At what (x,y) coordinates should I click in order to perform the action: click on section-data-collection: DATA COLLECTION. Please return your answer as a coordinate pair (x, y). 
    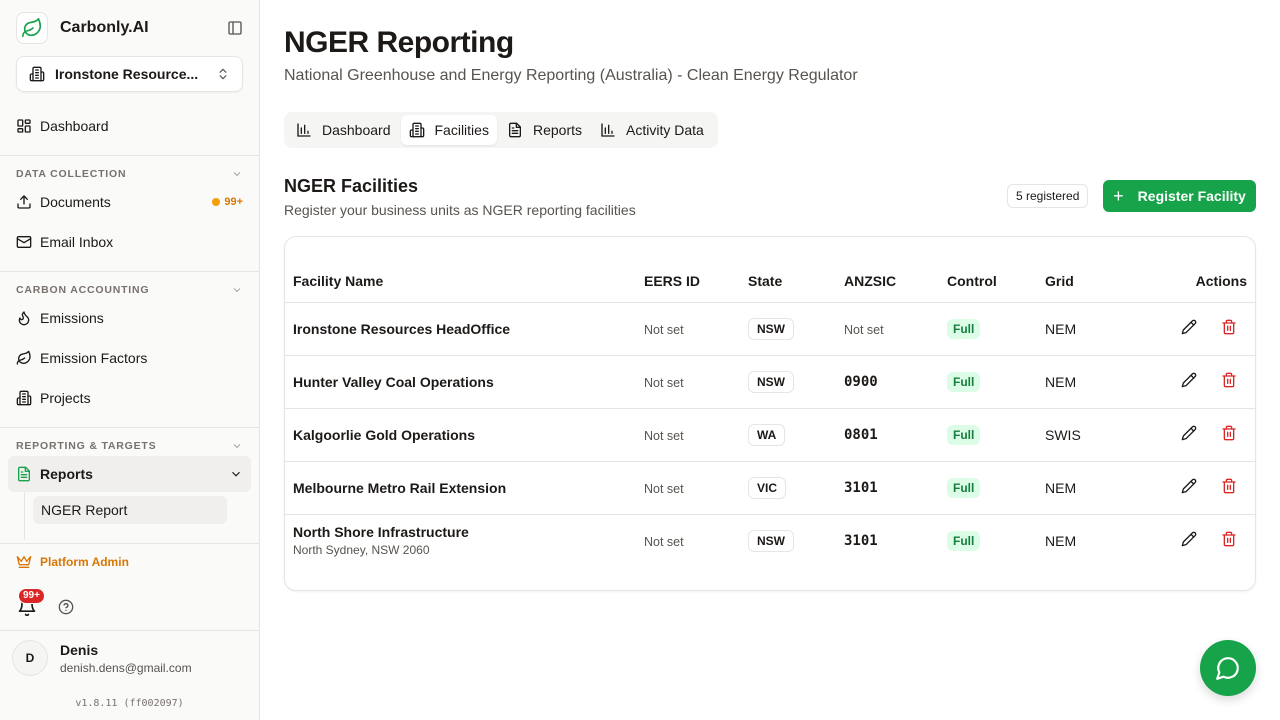
    Looking at the image, I should click on (129, 174).